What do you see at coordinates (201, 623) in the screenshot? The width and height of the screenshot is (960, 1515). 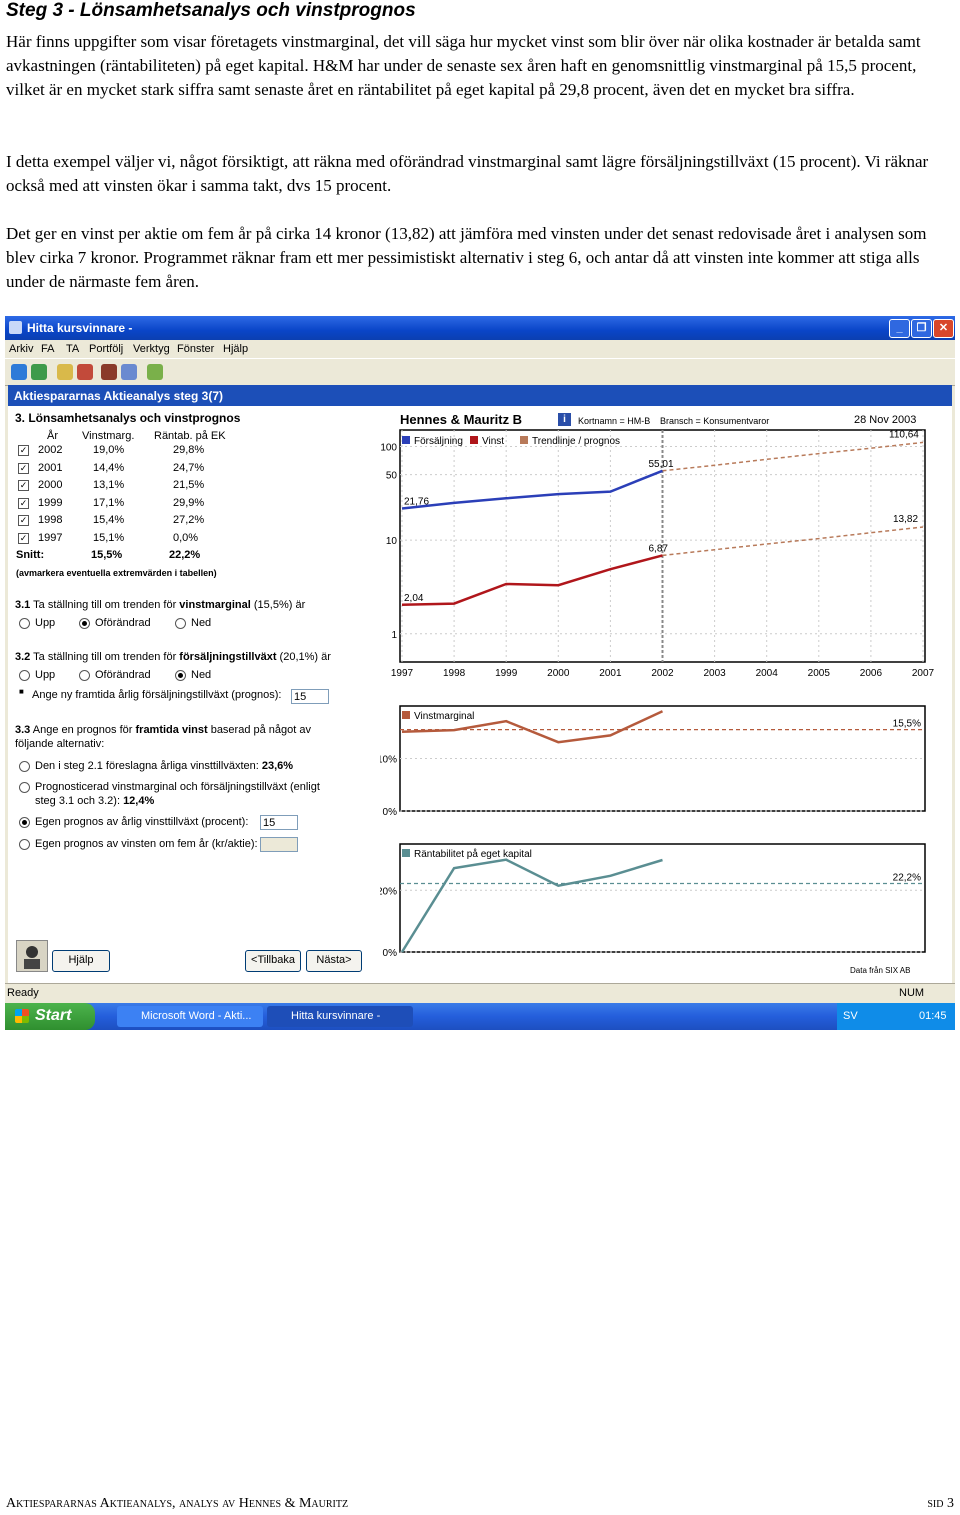 I see `s31-label-down: Ned` at bounding box center [201, 623].